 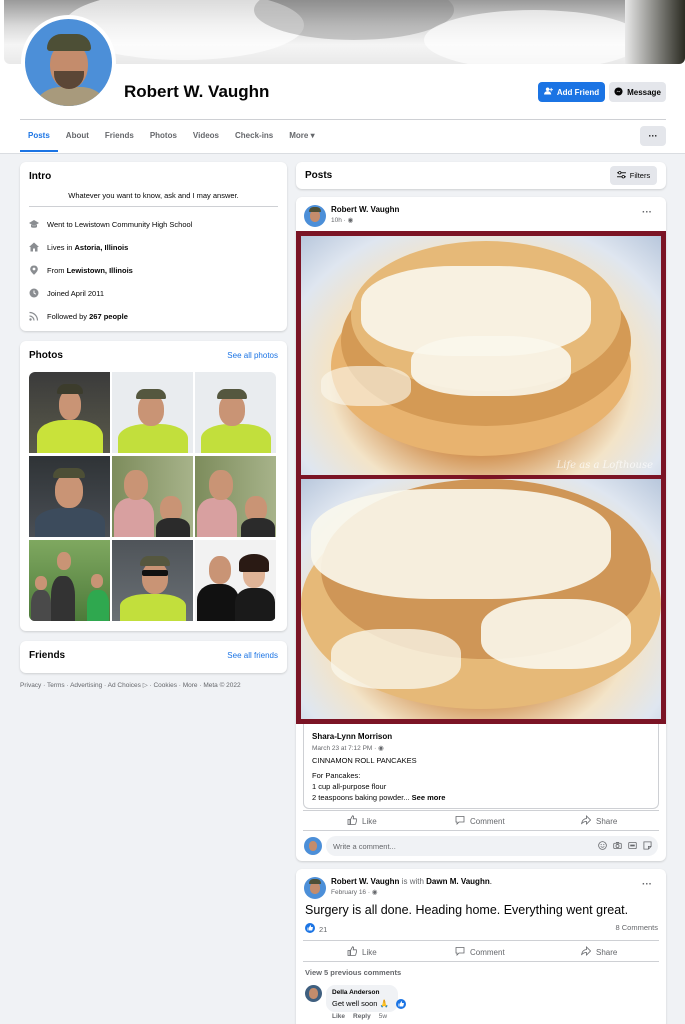 I want to click on emoji-icon, so click(x=602, y=846).